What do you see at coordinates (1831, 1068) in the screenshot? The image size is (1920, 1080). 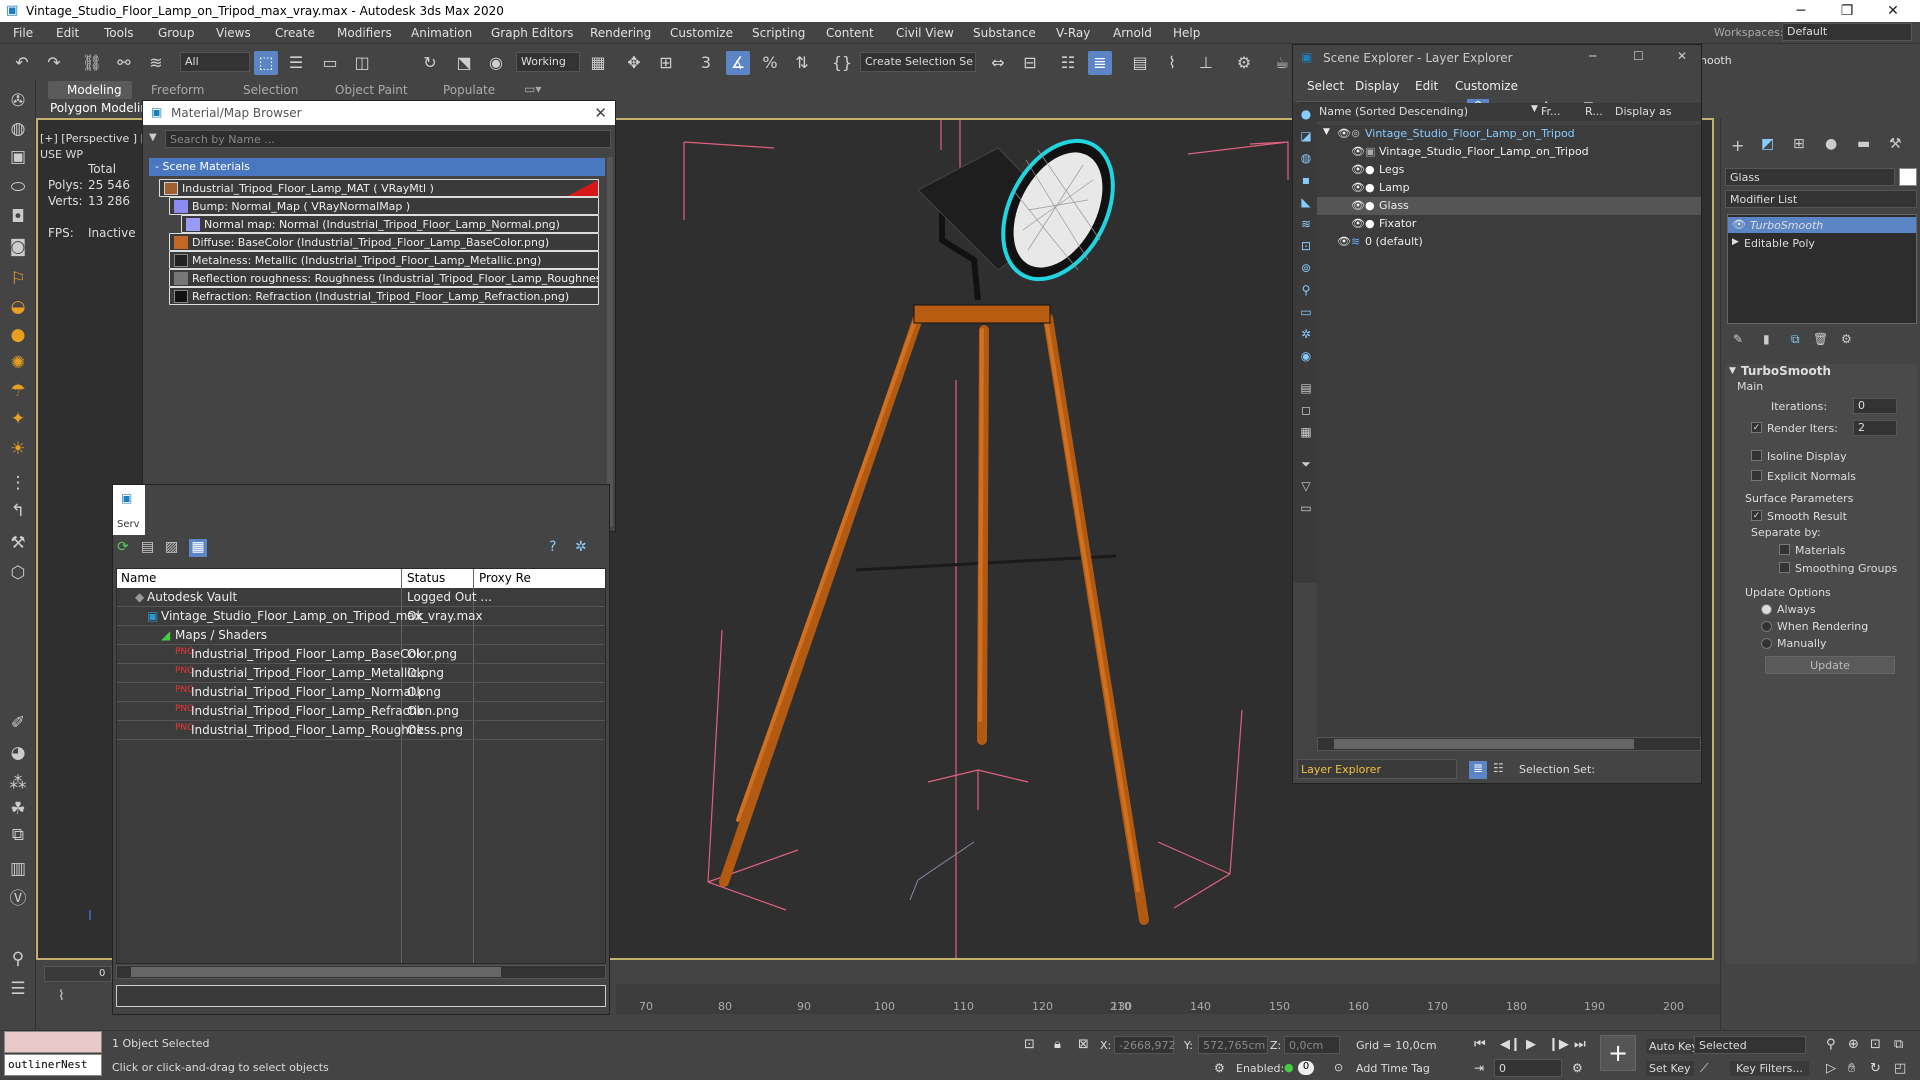 I see `field-of-view-icon: ▷` at bounding box center [1831, 1068].